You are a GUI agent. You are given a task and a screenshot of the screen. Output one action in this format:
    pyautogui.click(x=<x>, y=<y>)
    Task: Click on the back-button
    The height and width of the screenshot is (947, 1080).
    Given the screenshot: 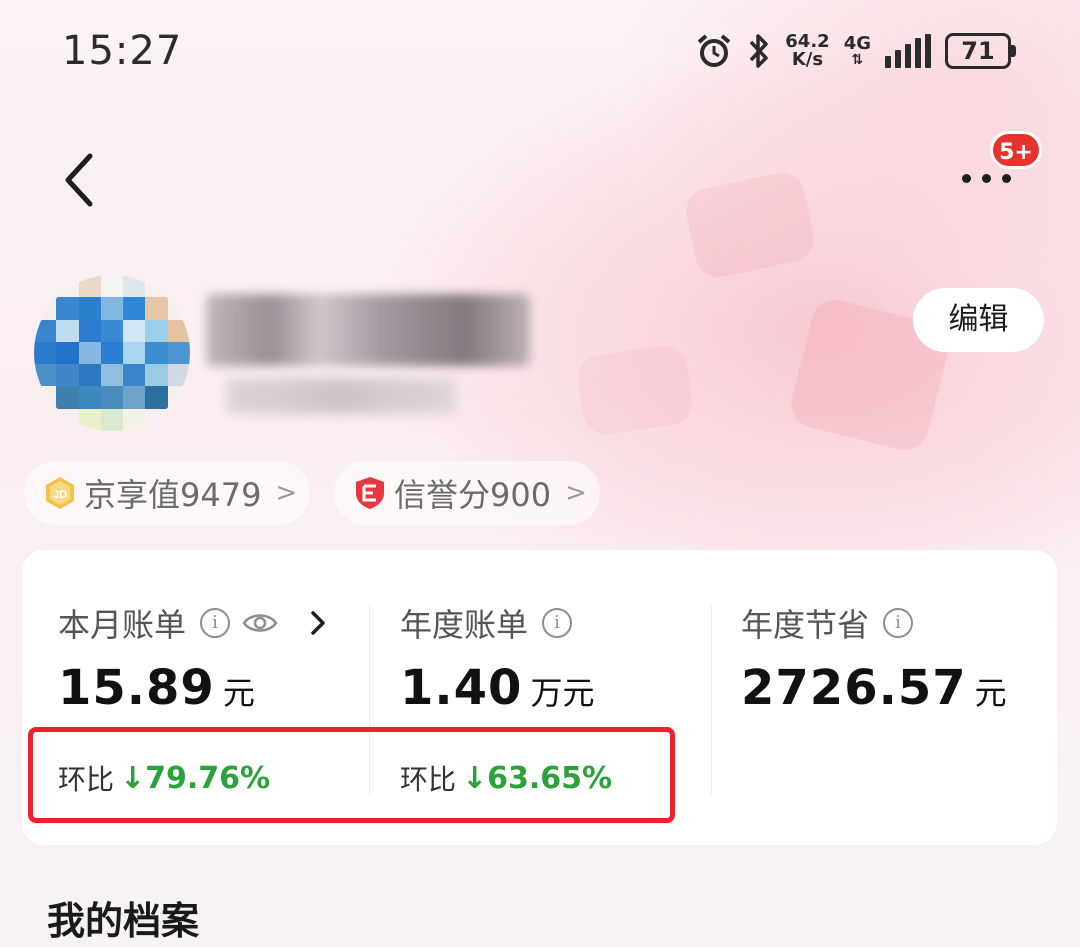 What is the action you would take?
    pyautogui.click(x=81, y=180)
    